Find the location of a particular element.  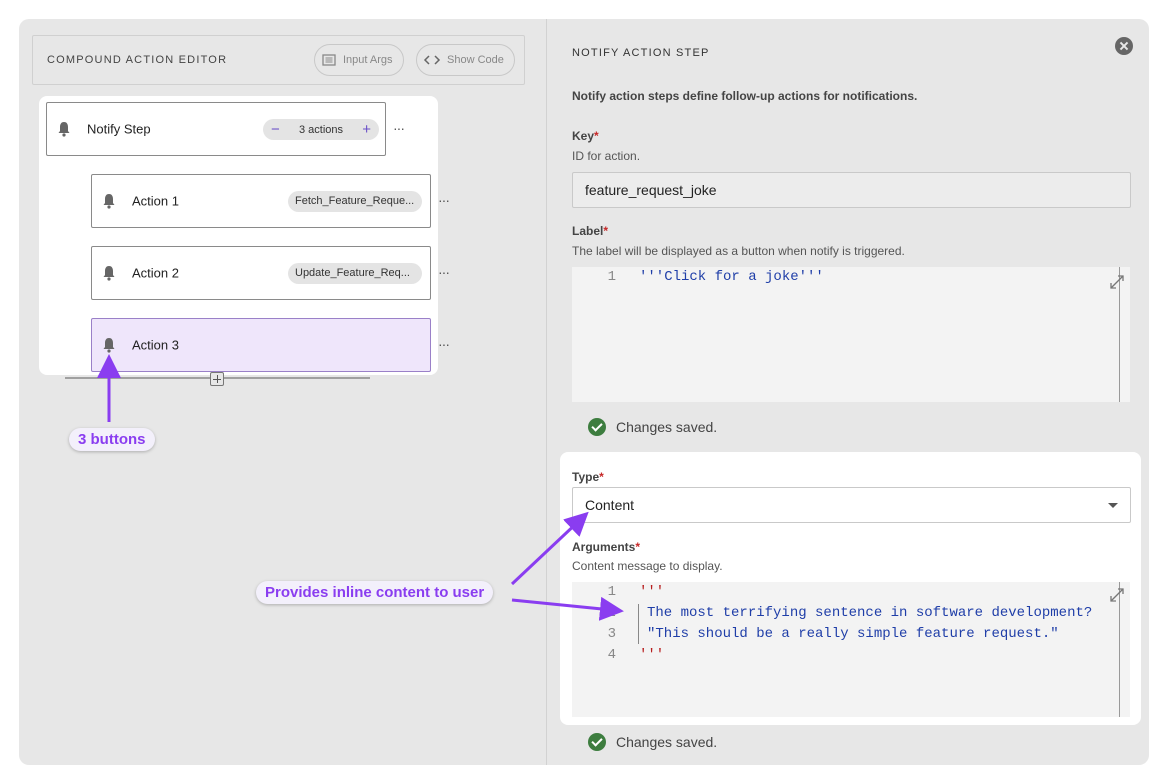

buttons-callout: 3 buttons is located at coordinates (112, 439).